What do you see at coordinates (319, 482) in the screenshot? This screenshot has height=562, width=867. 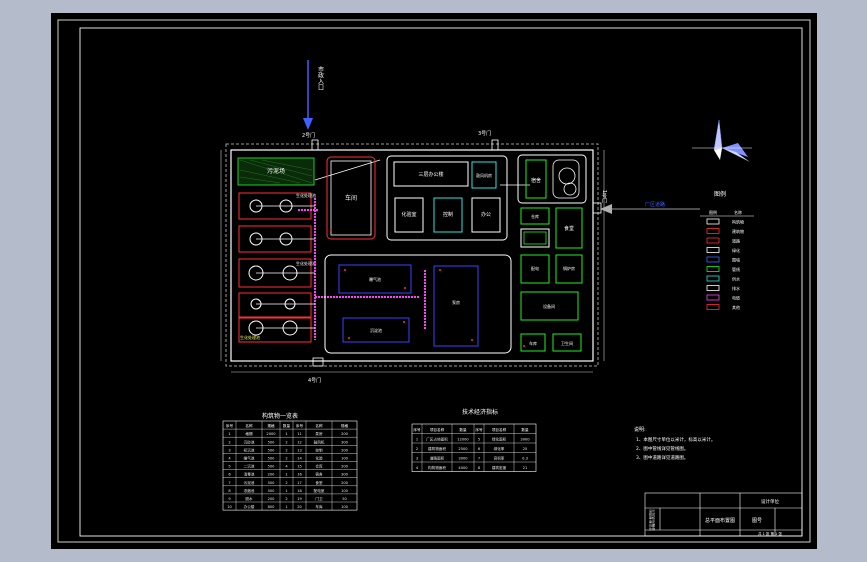 I see `table-cell: 食堂` at bounding box center [319, 482].